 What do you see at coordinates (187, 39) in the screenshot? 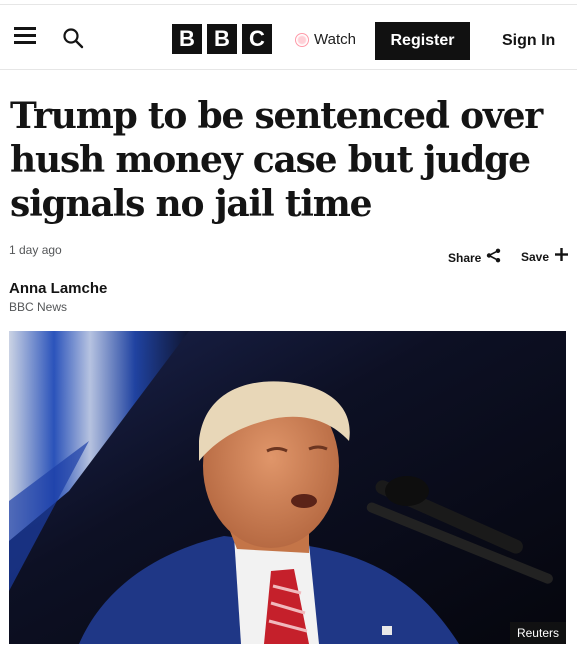
I see `logo-letter-b1: B` at bounding box center [187, 39].